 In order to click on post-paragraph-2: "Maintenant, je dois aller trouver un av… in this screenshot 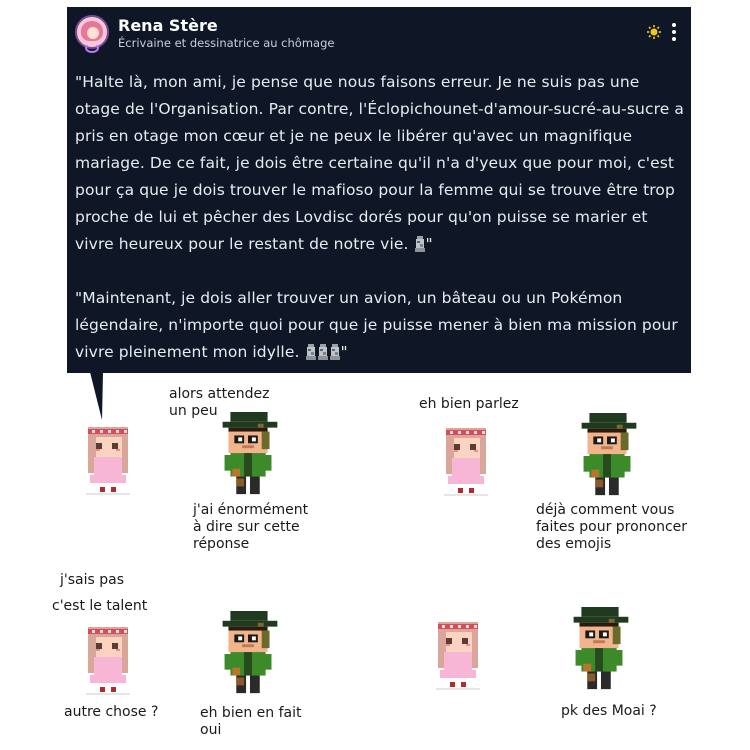, I will do `click(381, 325)`.